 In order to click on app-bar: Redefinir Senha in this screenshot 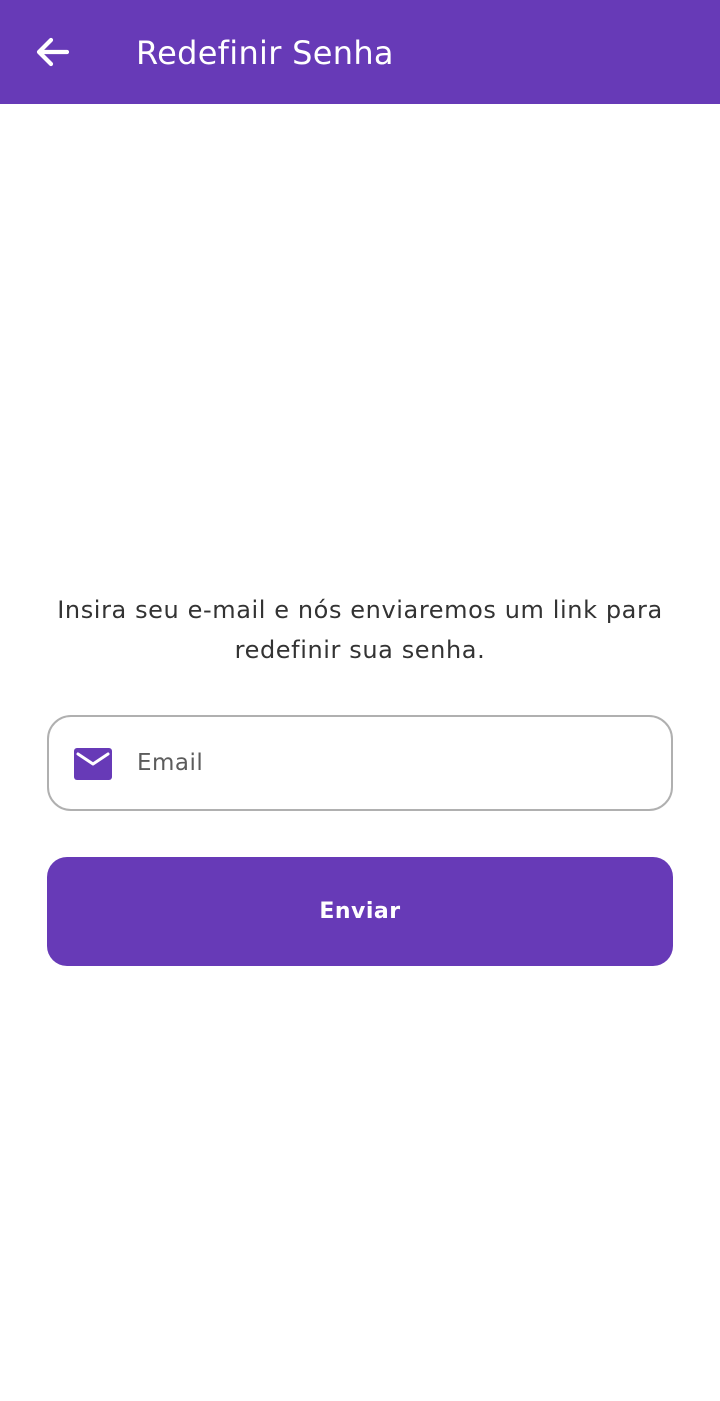, I will do `click(360, 52)`.